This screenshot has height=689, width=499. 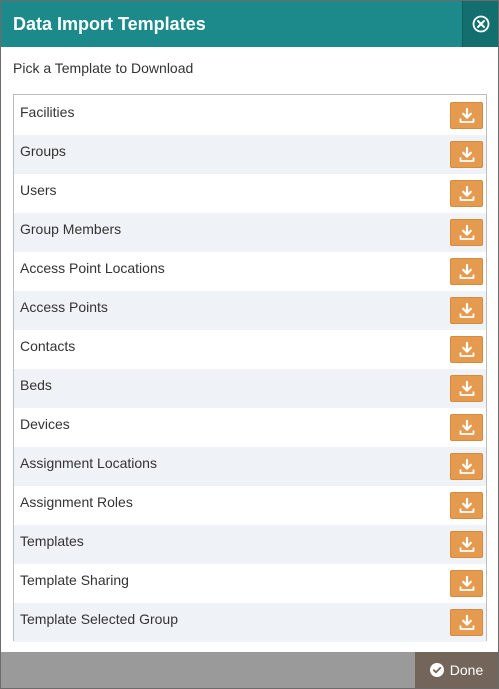 What do you see at coordinates (103, 68) in the screenshot?
I see `dialog-subtitle: Pick a Template to Download` at bounding box center [103, 68].